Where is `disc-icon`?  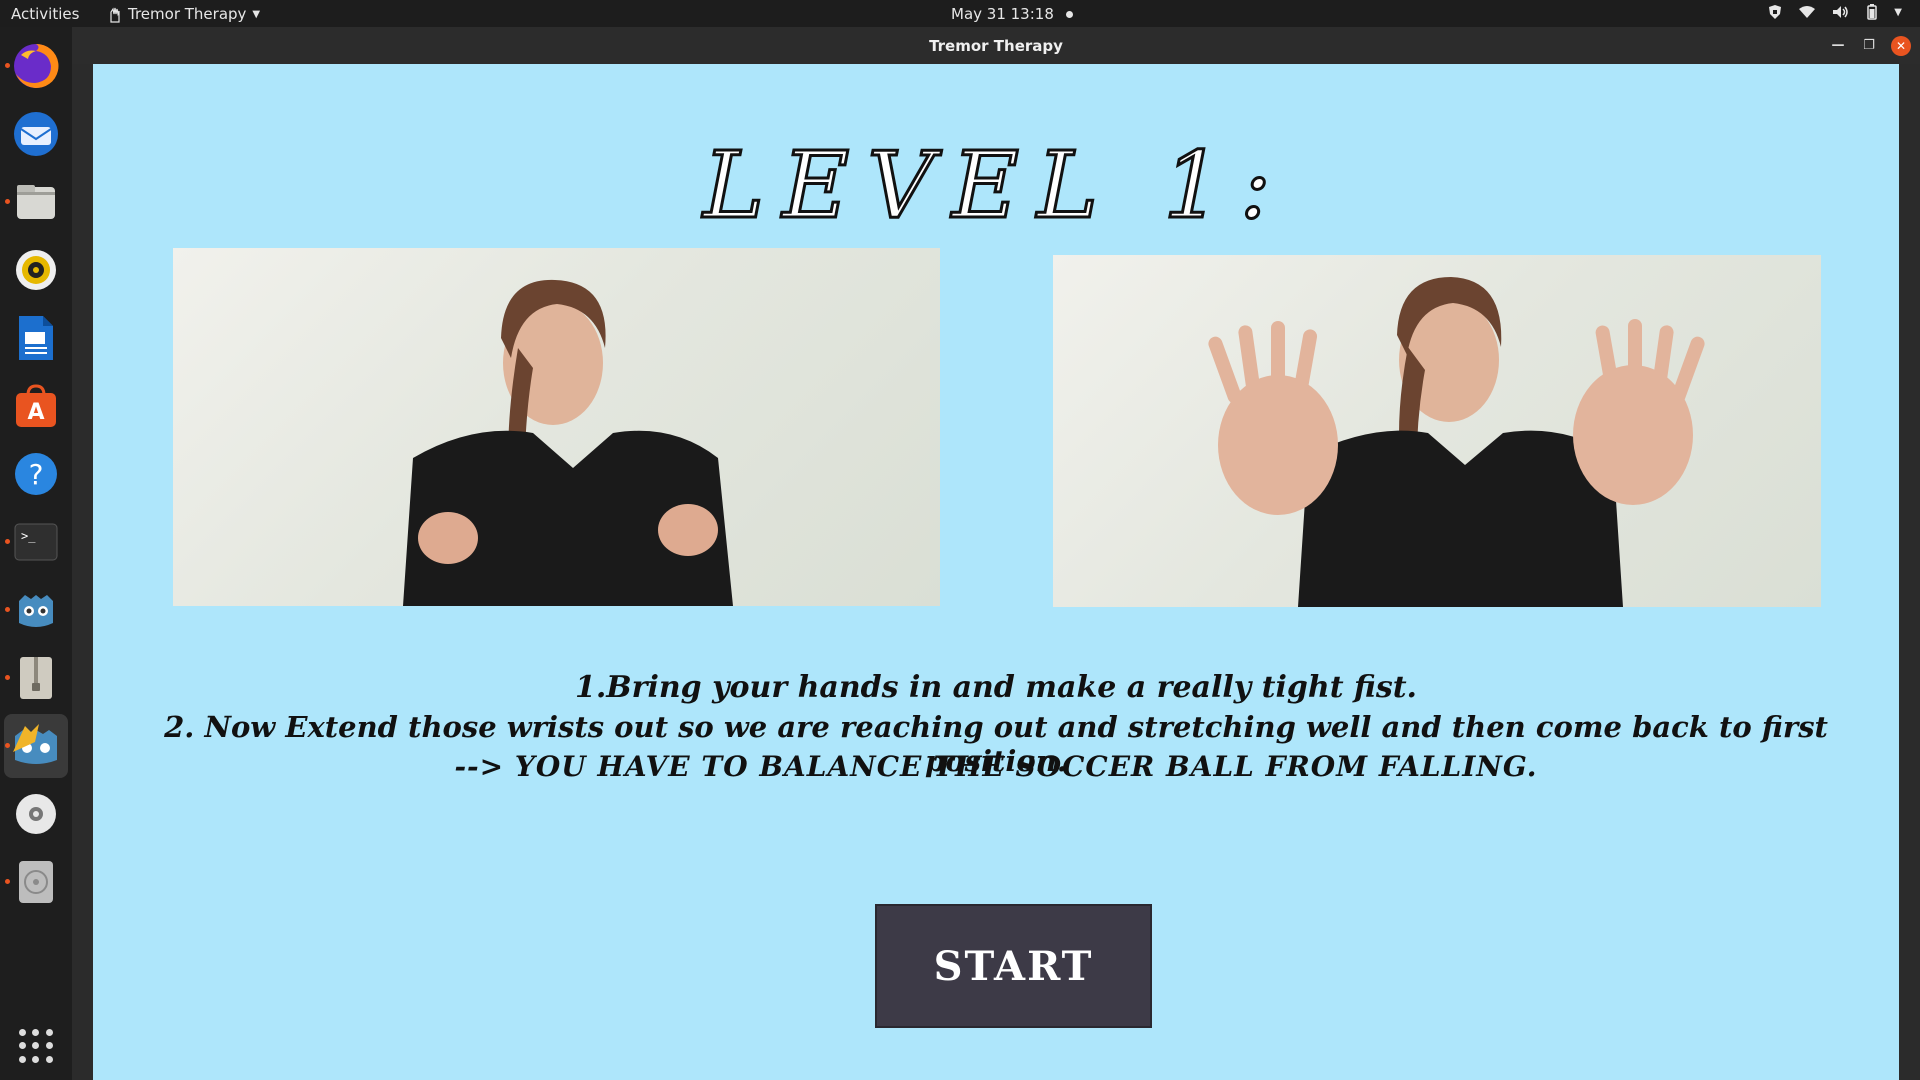 disc-icon is located at coordinates (36, 814).